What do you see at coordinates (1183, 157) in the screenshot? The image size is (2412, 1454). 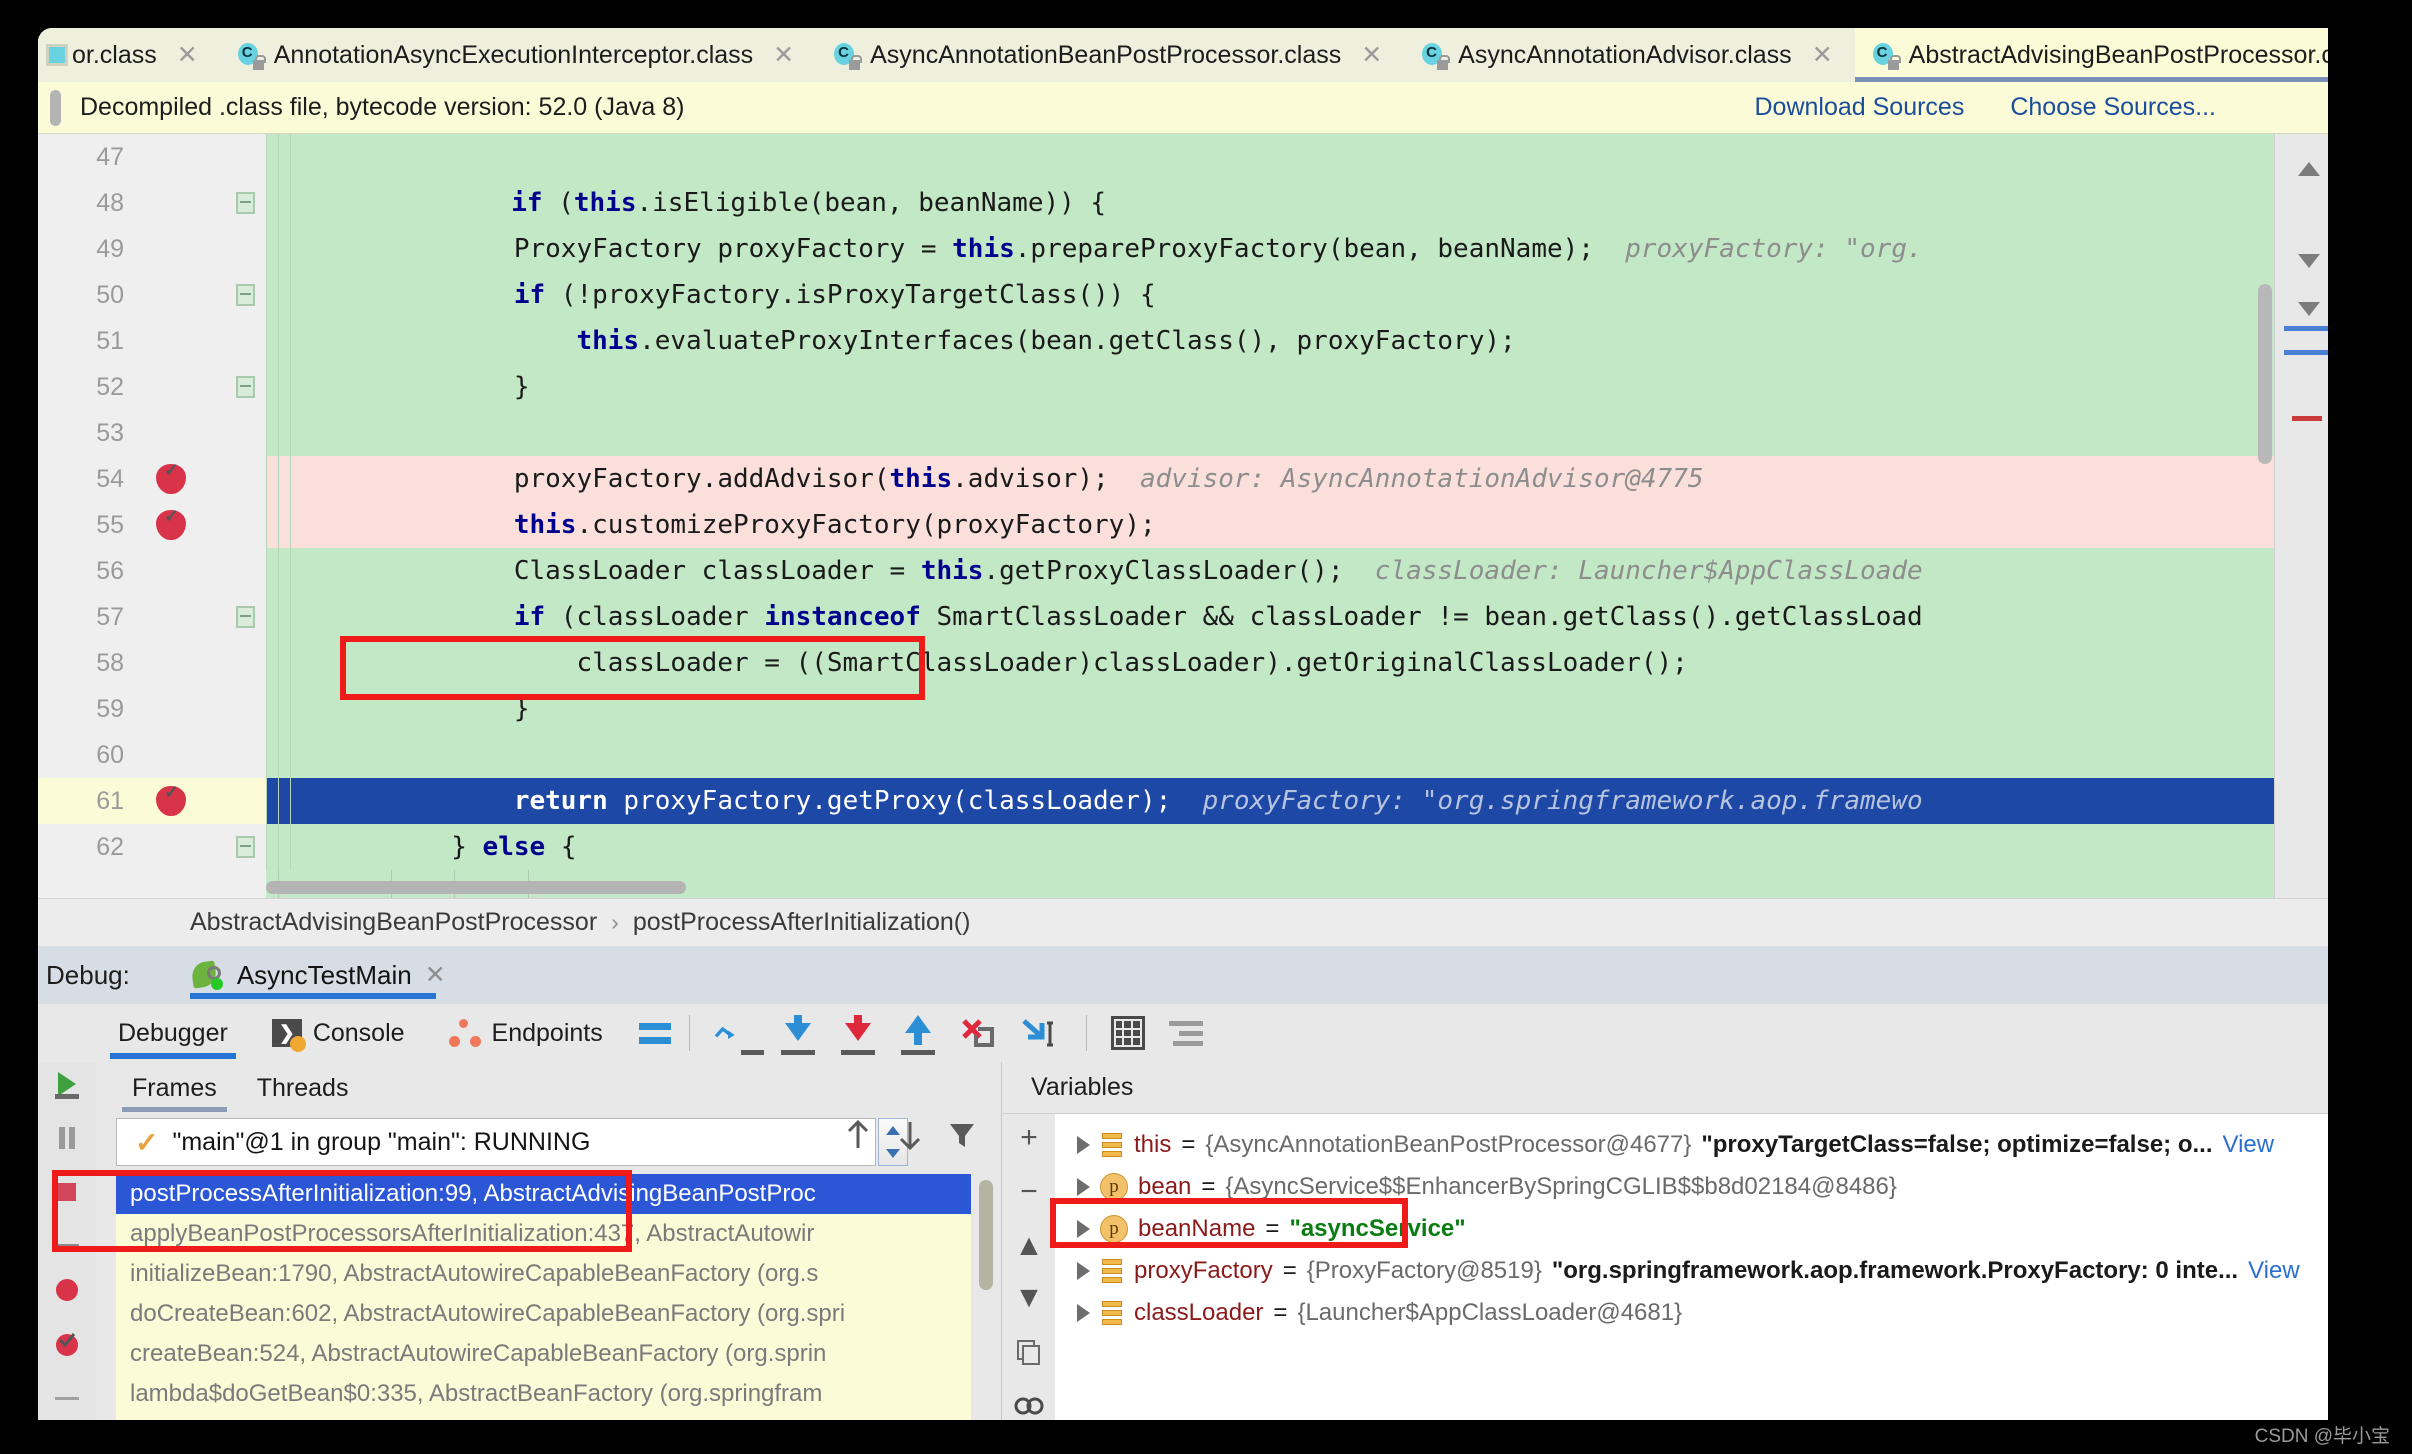 I see `code-line: 47` at bounding box center [1183, 157].